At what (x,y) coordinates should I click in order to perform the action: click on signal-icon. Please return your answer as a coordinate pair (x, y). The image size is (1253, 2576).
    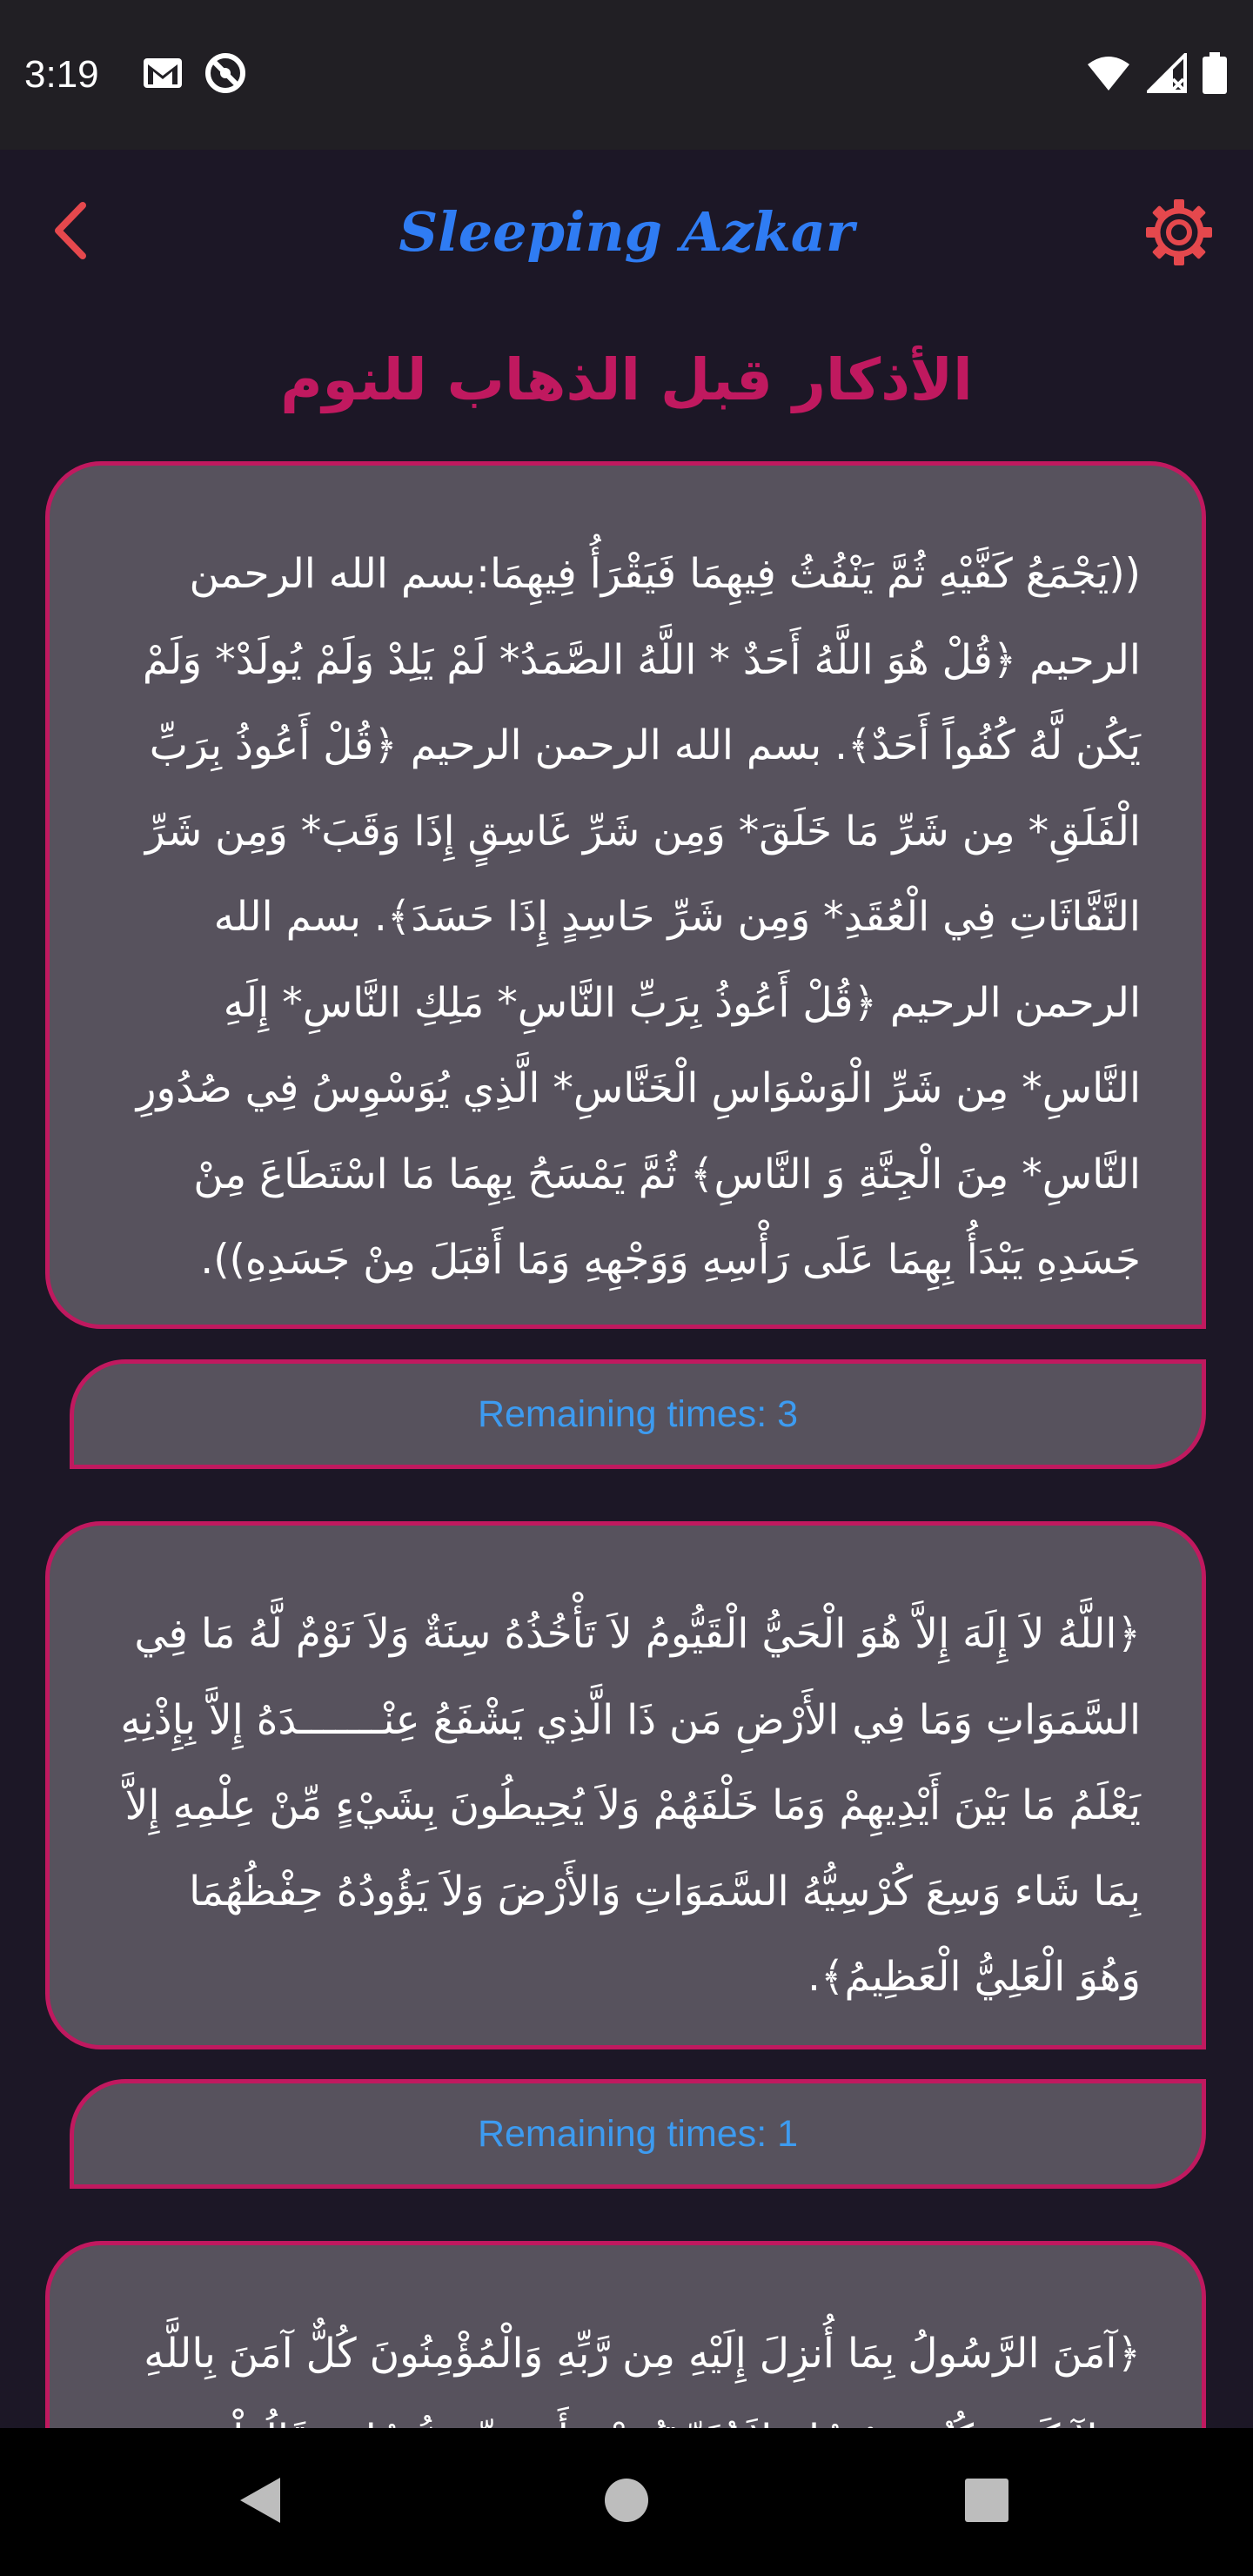
    Looking at the image, I should click on (1165, 73).